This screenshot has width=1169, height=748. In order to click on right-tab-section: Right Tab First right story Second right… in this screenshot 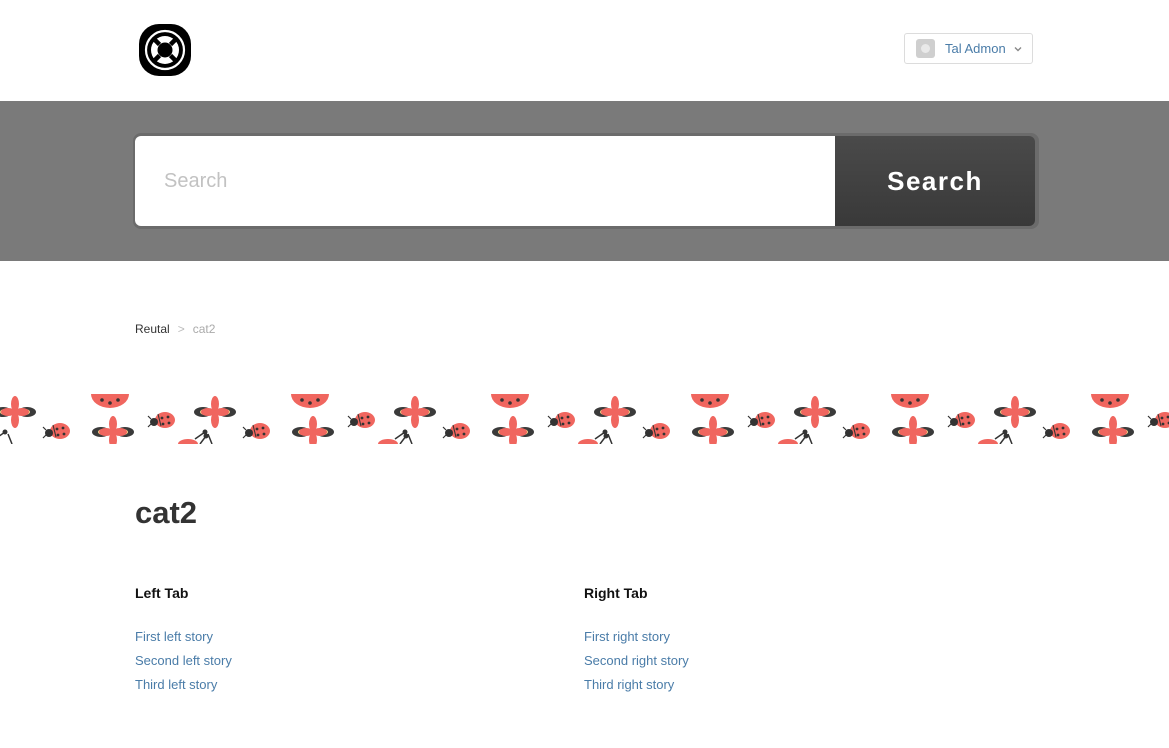, I will do `click(784, 641)`.